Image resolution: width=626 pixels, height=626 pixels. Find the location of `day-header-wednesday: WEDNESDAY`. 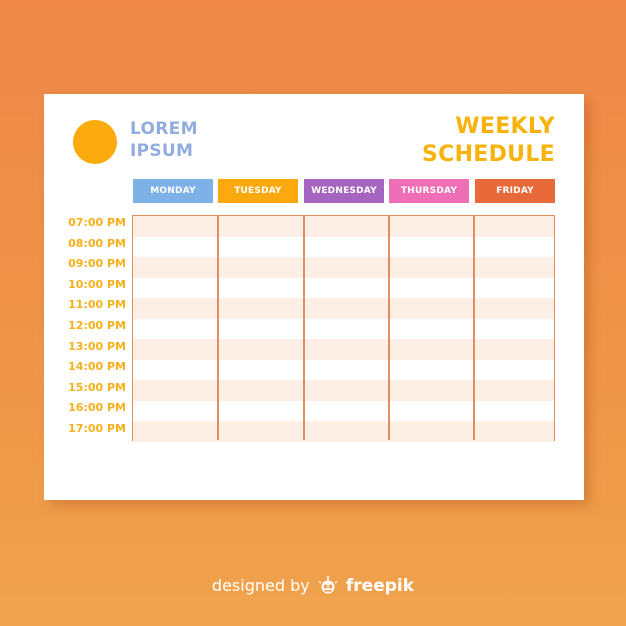

day-header-wednesday: WEDNESDAY is located at coordinates (344, 191).